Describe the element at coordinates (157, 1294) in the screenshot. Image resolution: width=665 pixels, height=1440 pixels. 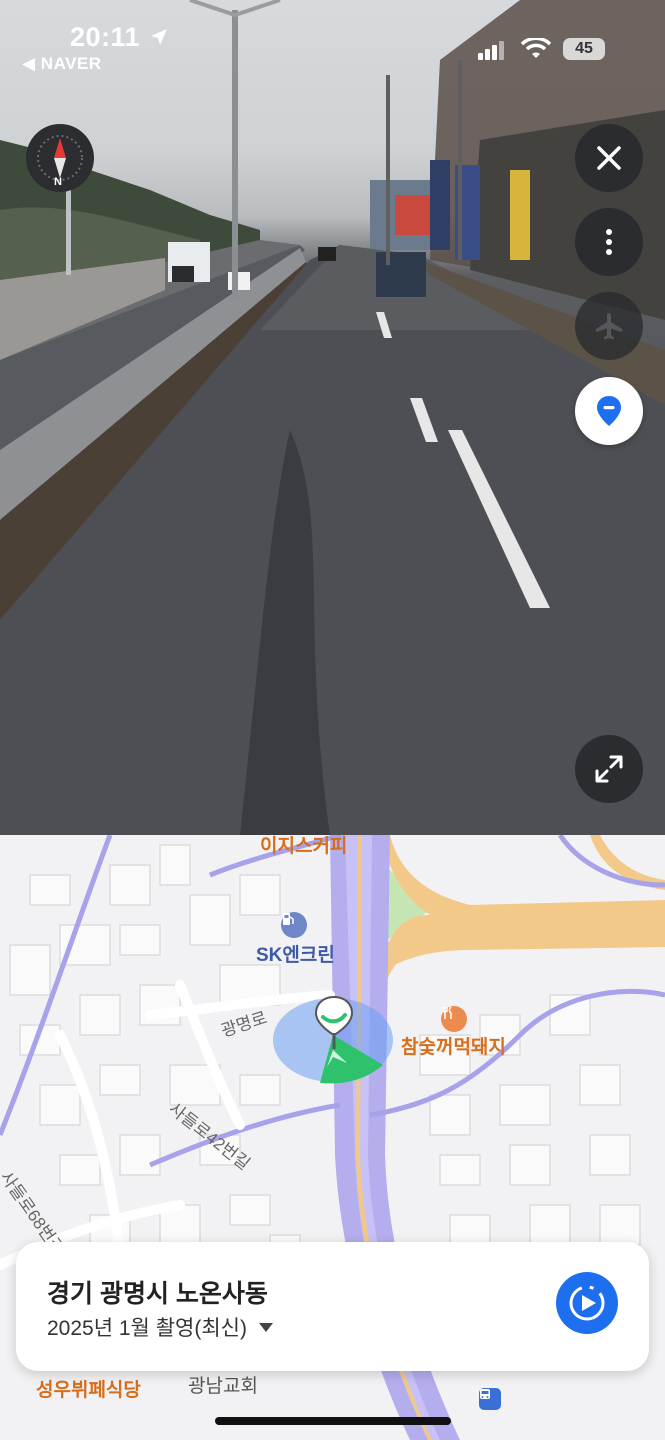
I see `address-title: 경기 광명시 노온사동` at that location.